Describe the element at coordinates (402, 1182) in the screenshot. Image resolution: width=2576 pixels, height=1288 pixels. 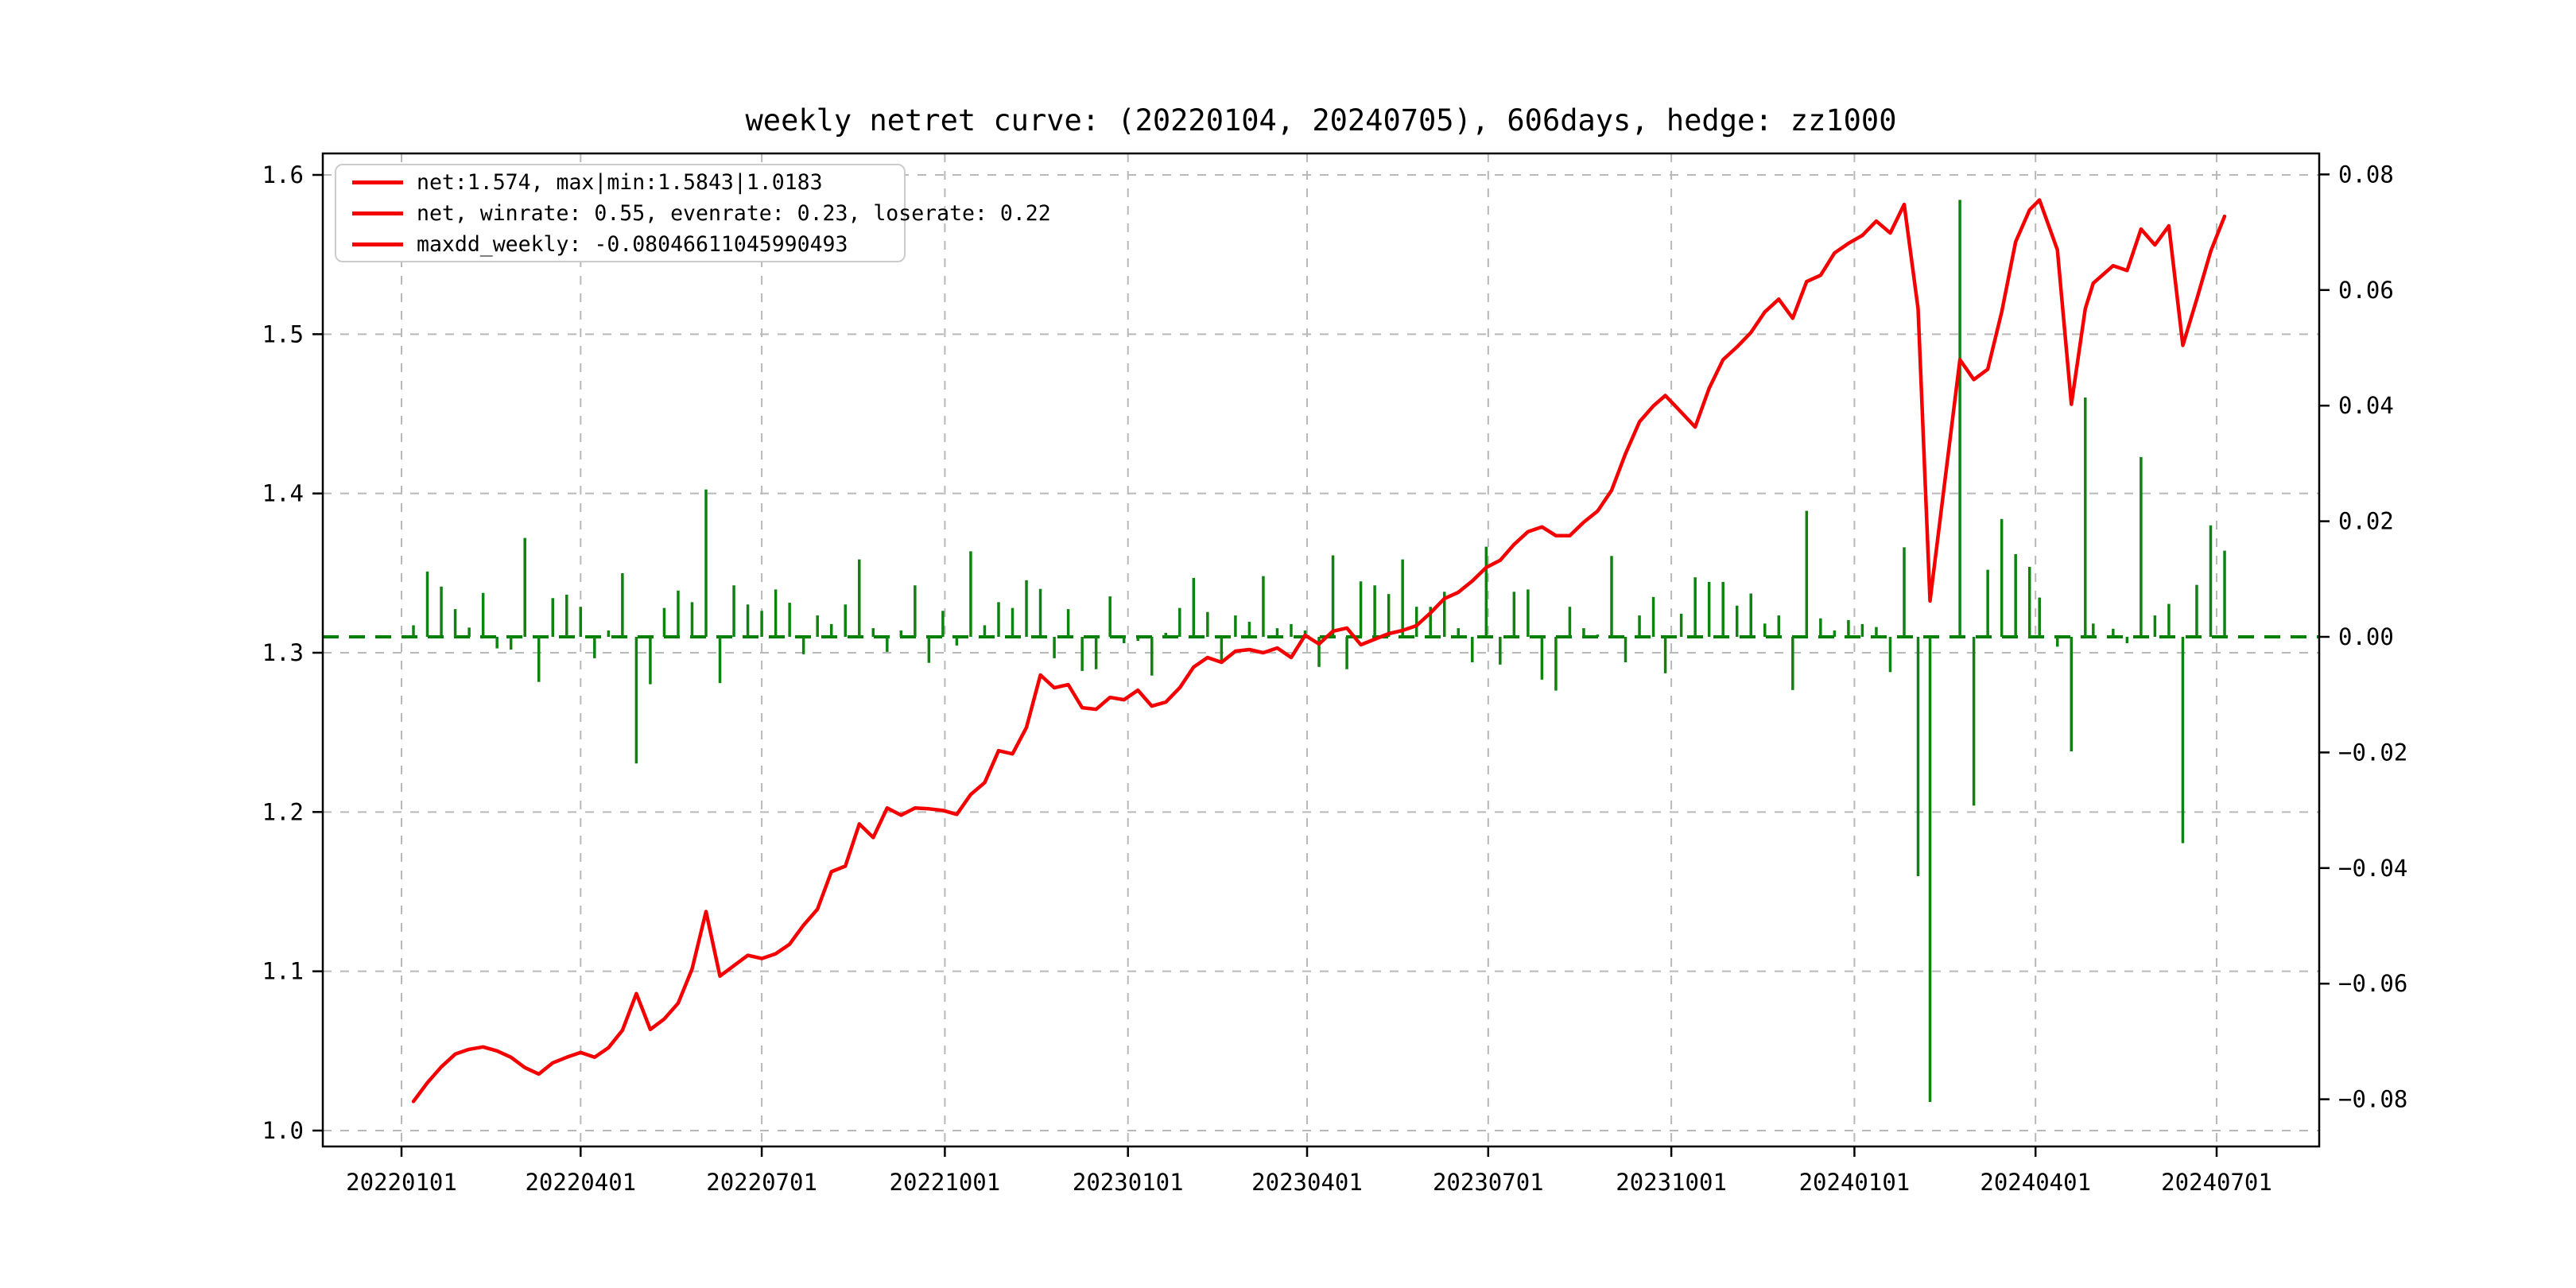
I see `x-tick-label: 20220101` at that location.